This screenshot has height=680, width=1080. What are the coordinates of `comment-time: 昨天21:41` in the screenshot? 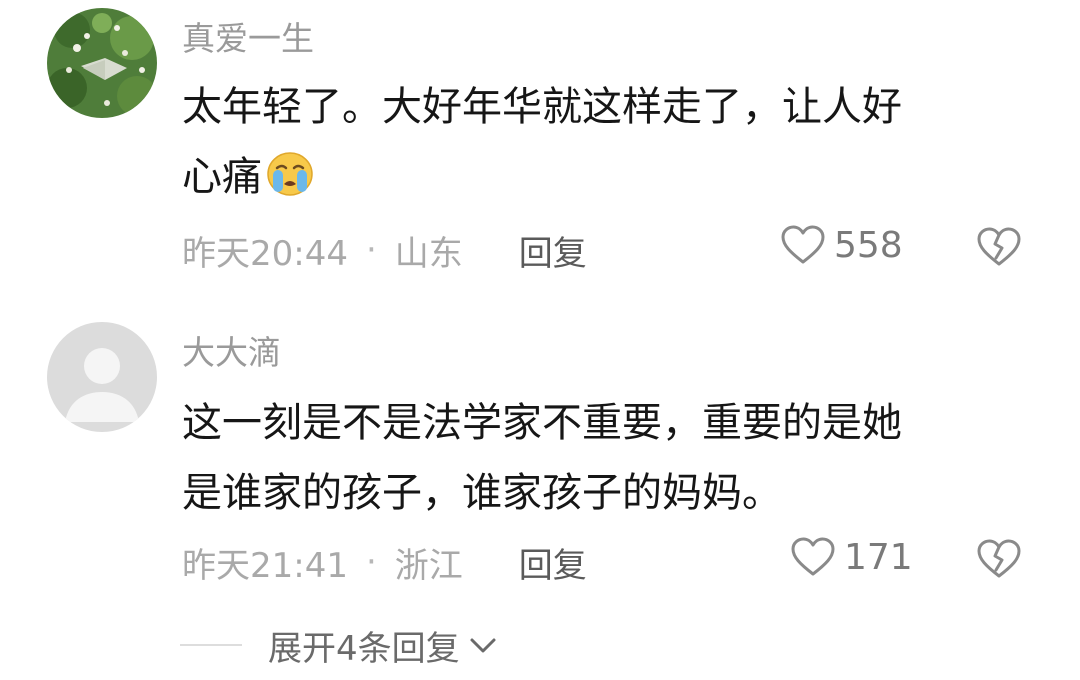 It's located at (265, 565).